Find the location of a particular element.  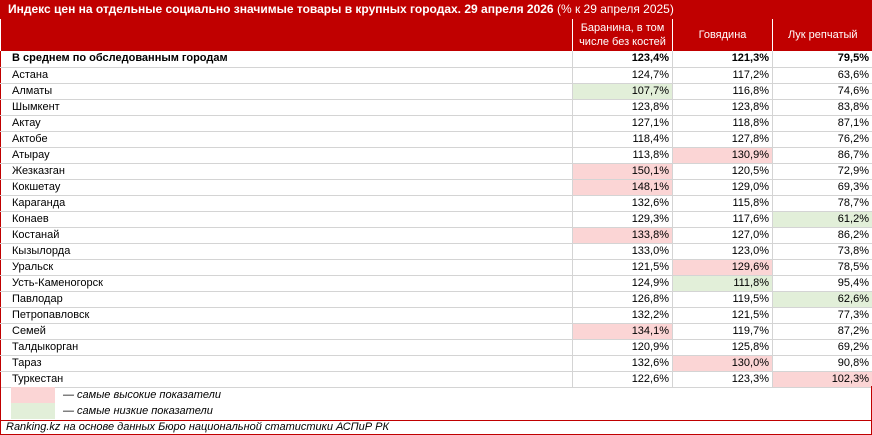

table-row: Кызылорда 133,0% 123,0% 73,8% is located at coordinates (436, 251).